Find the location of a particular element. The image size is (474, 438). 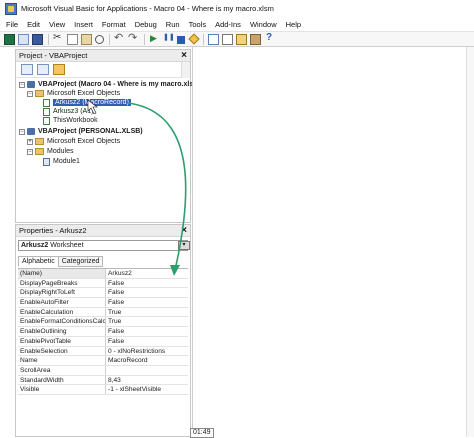

cut-icon is located at coordinates (58, 38).